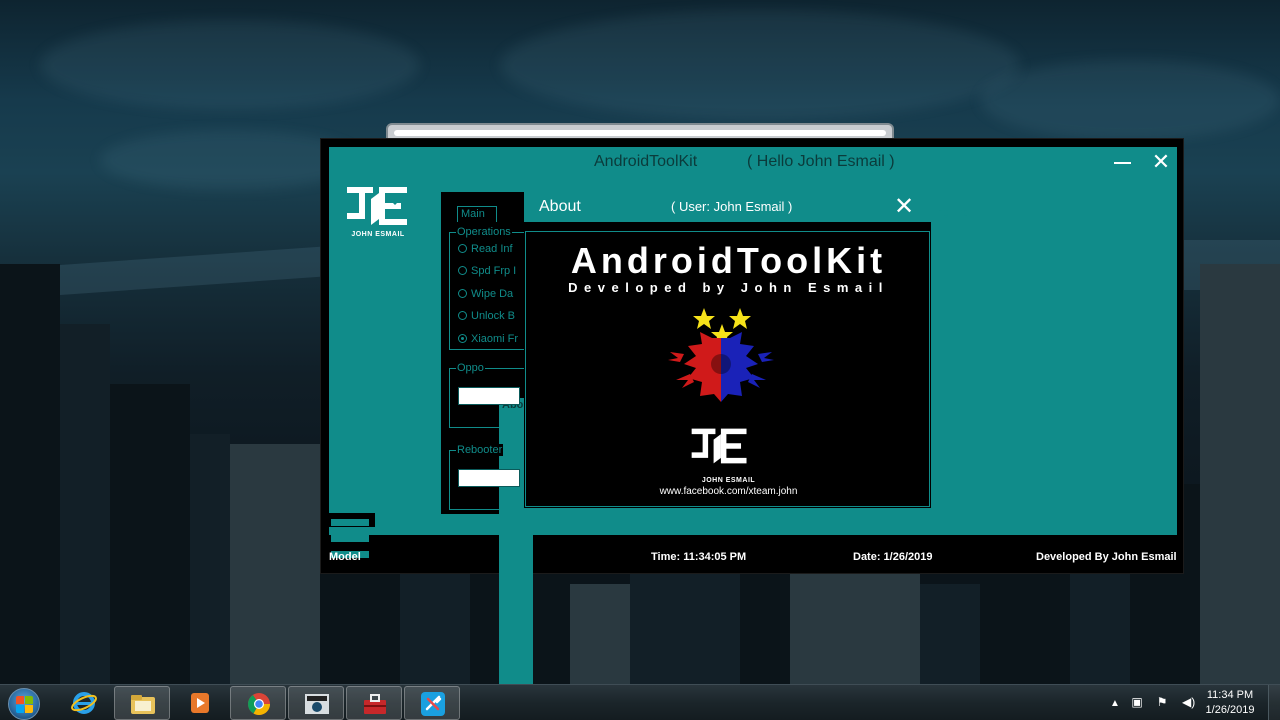 Image resolution: width=1280 pixels, height=720 pixels. I want to click on window-greeting: ( Hello John Esmail ), so click(821, 161).